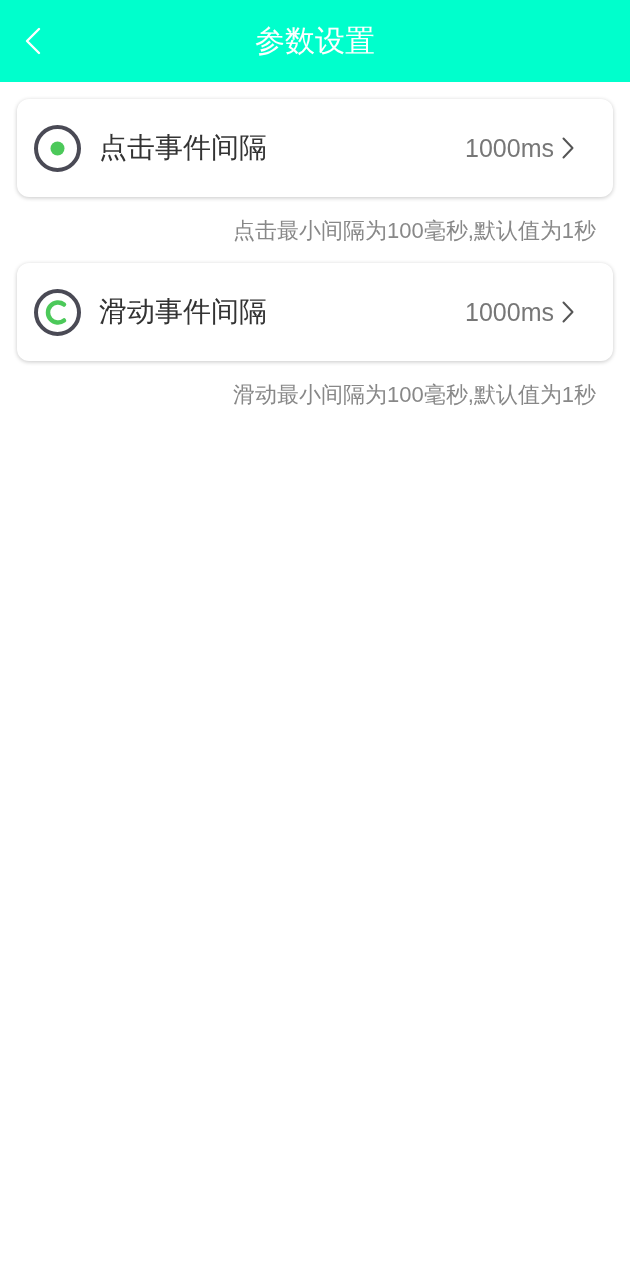  I want to click on chevron-left-icon, so click(33, 41).